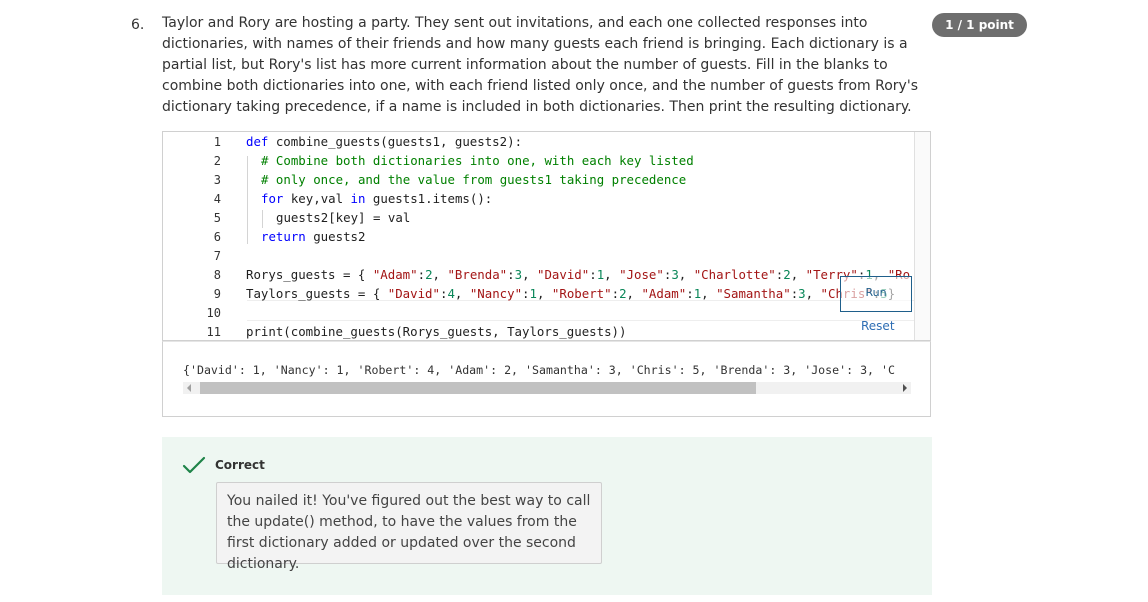  I want to click on reset-link: Reset, so click(878, 326).